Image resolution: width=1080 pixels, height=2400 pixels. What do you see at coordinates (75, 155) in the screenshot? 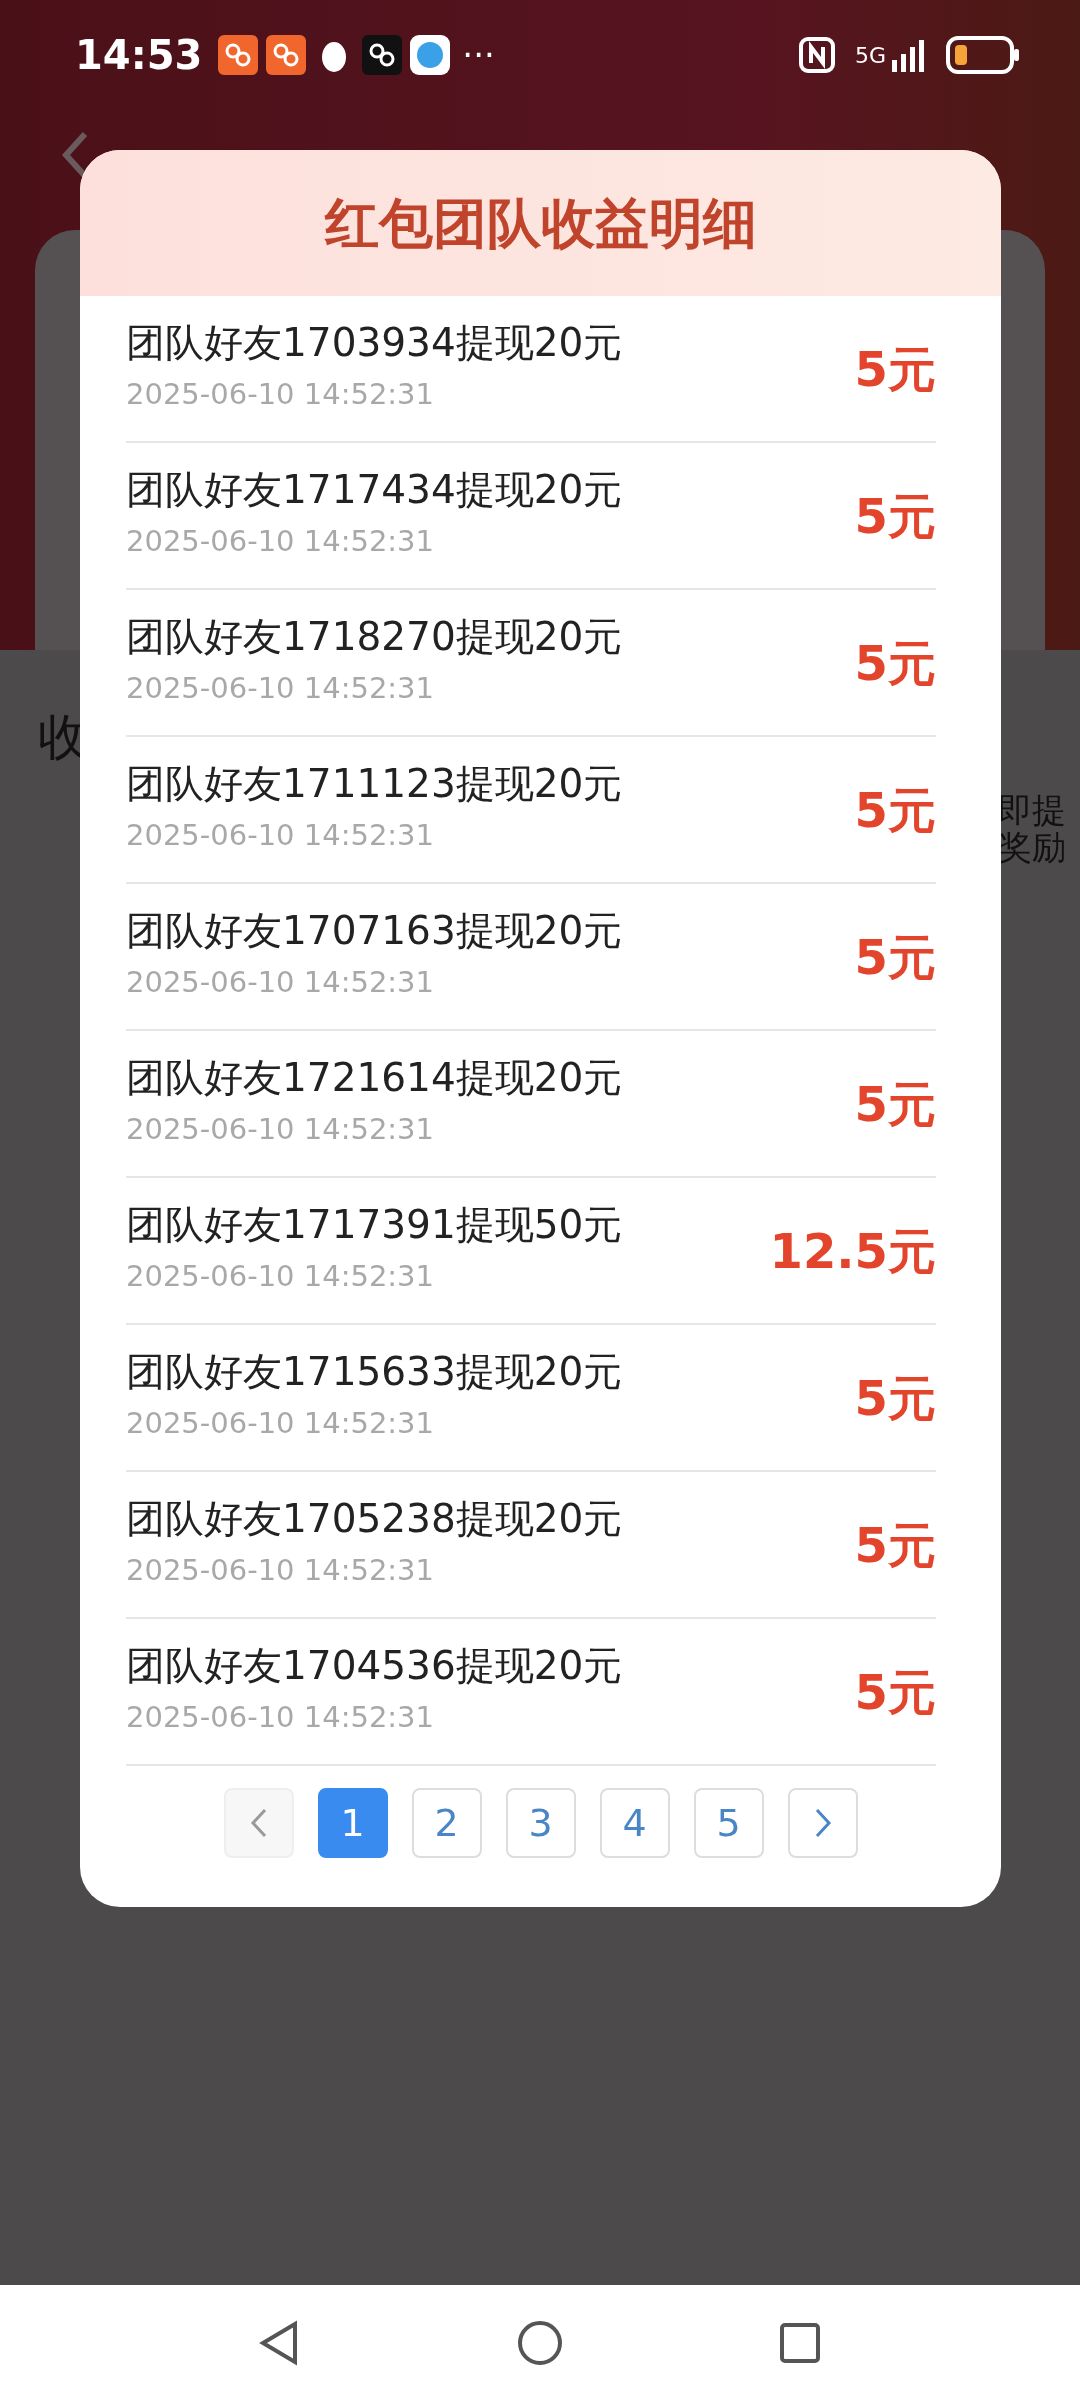
I see `back-icon` at bounding box center [75, 155].